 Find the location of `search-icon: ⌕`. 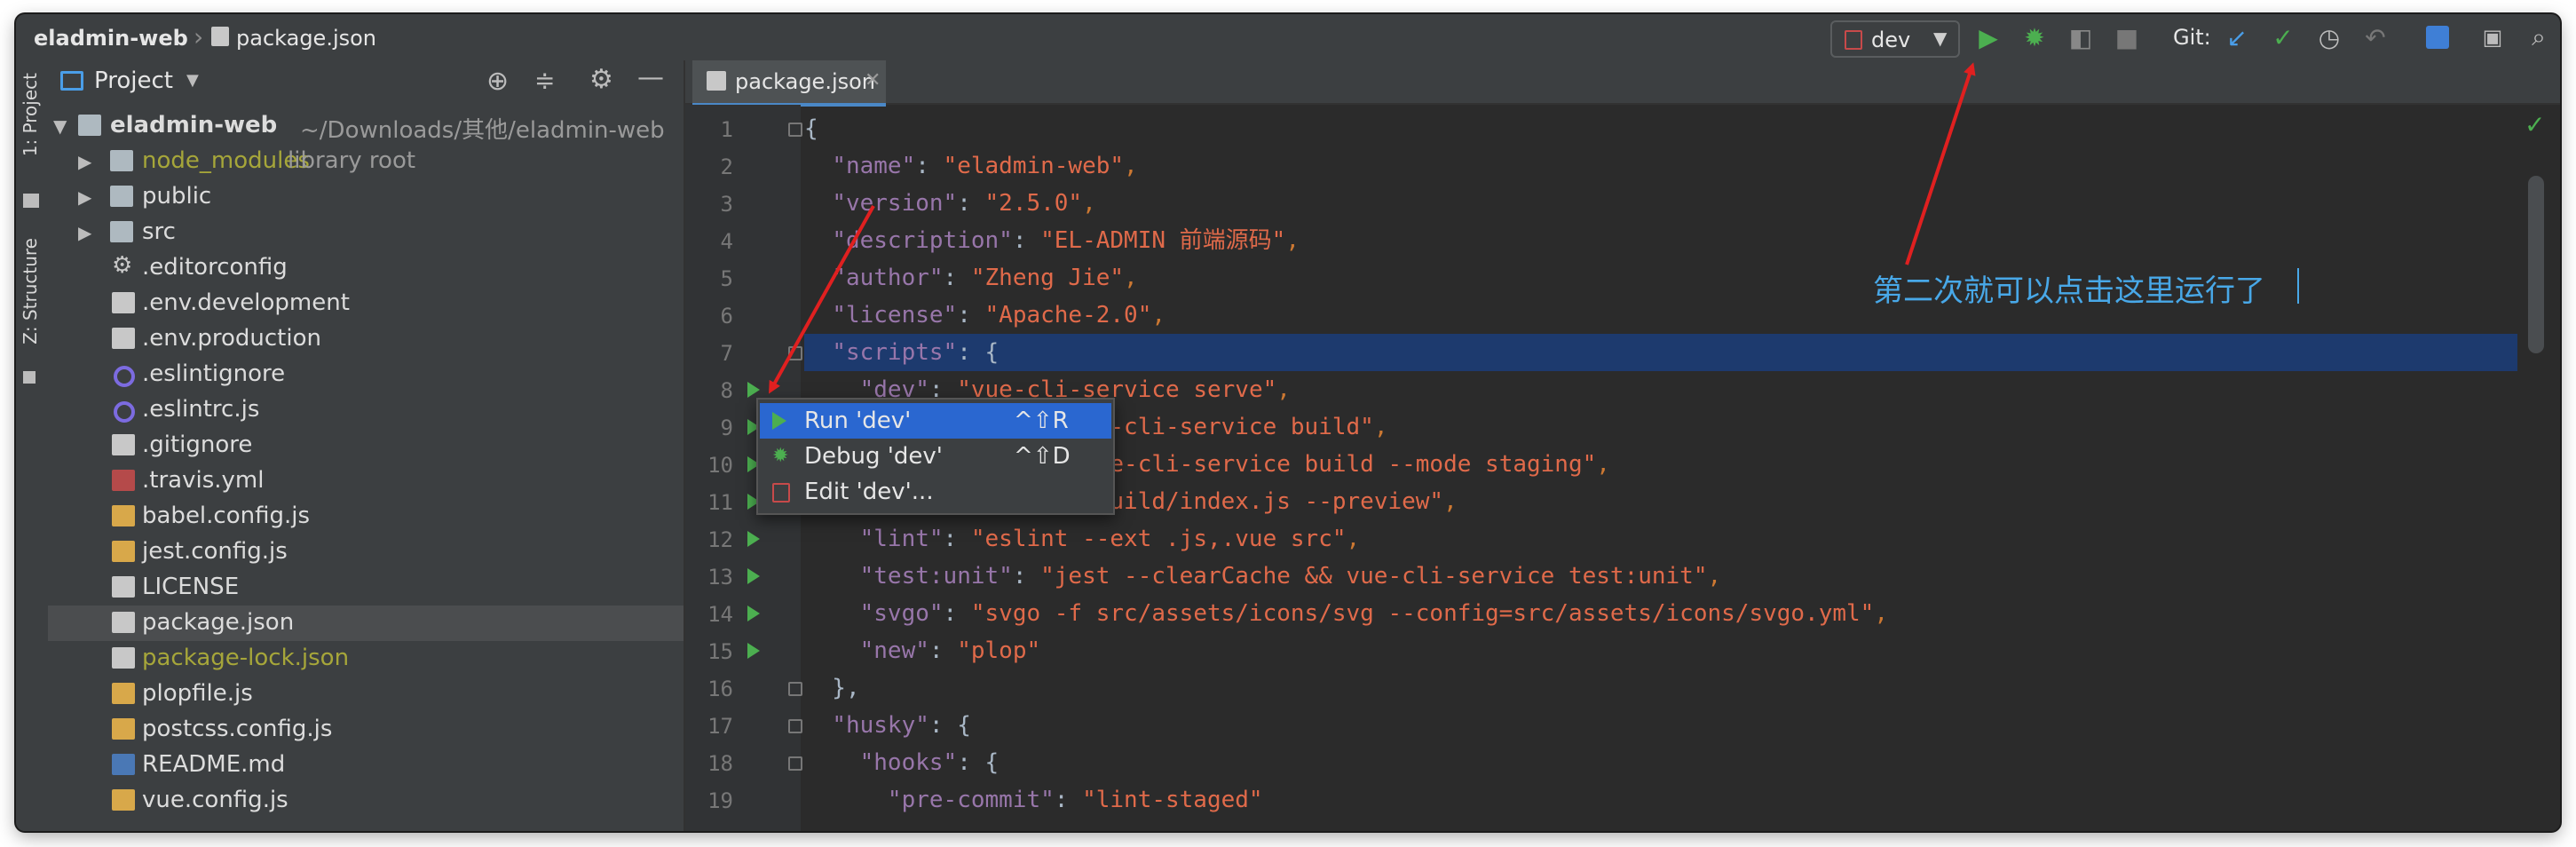

search-icon: ⌕ is located at coordinates (2539, 36).